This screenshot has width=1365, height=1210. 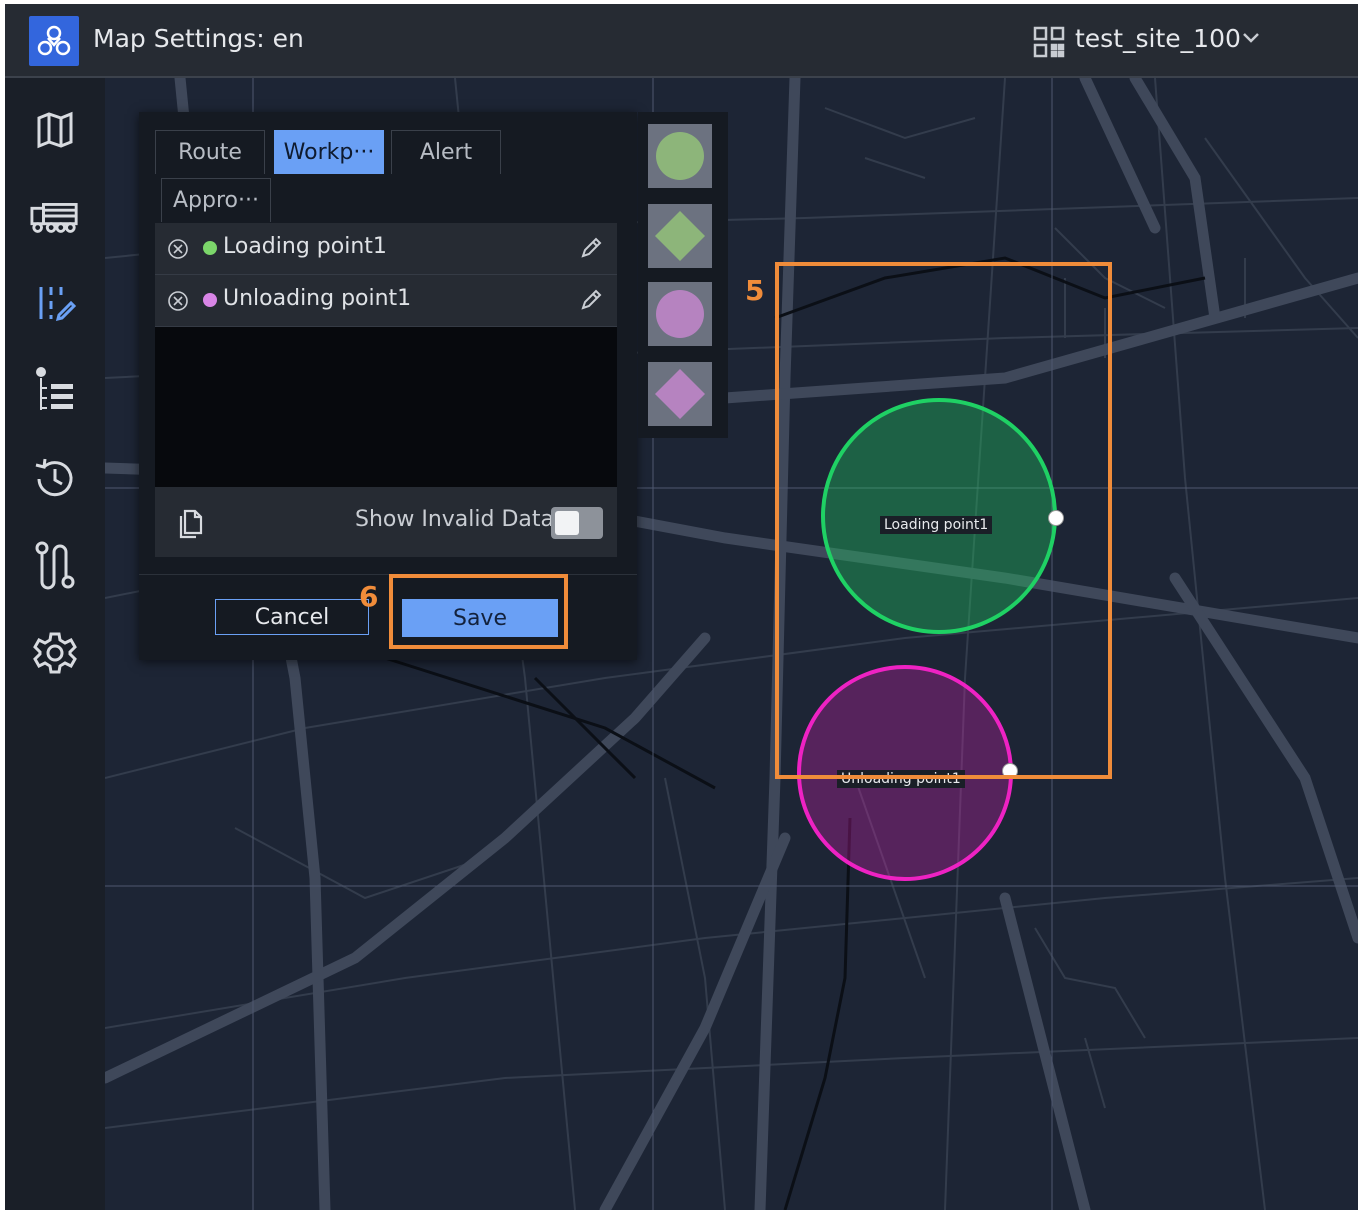 I want to click on circle-shape-purple, so click(x=680, y=314).